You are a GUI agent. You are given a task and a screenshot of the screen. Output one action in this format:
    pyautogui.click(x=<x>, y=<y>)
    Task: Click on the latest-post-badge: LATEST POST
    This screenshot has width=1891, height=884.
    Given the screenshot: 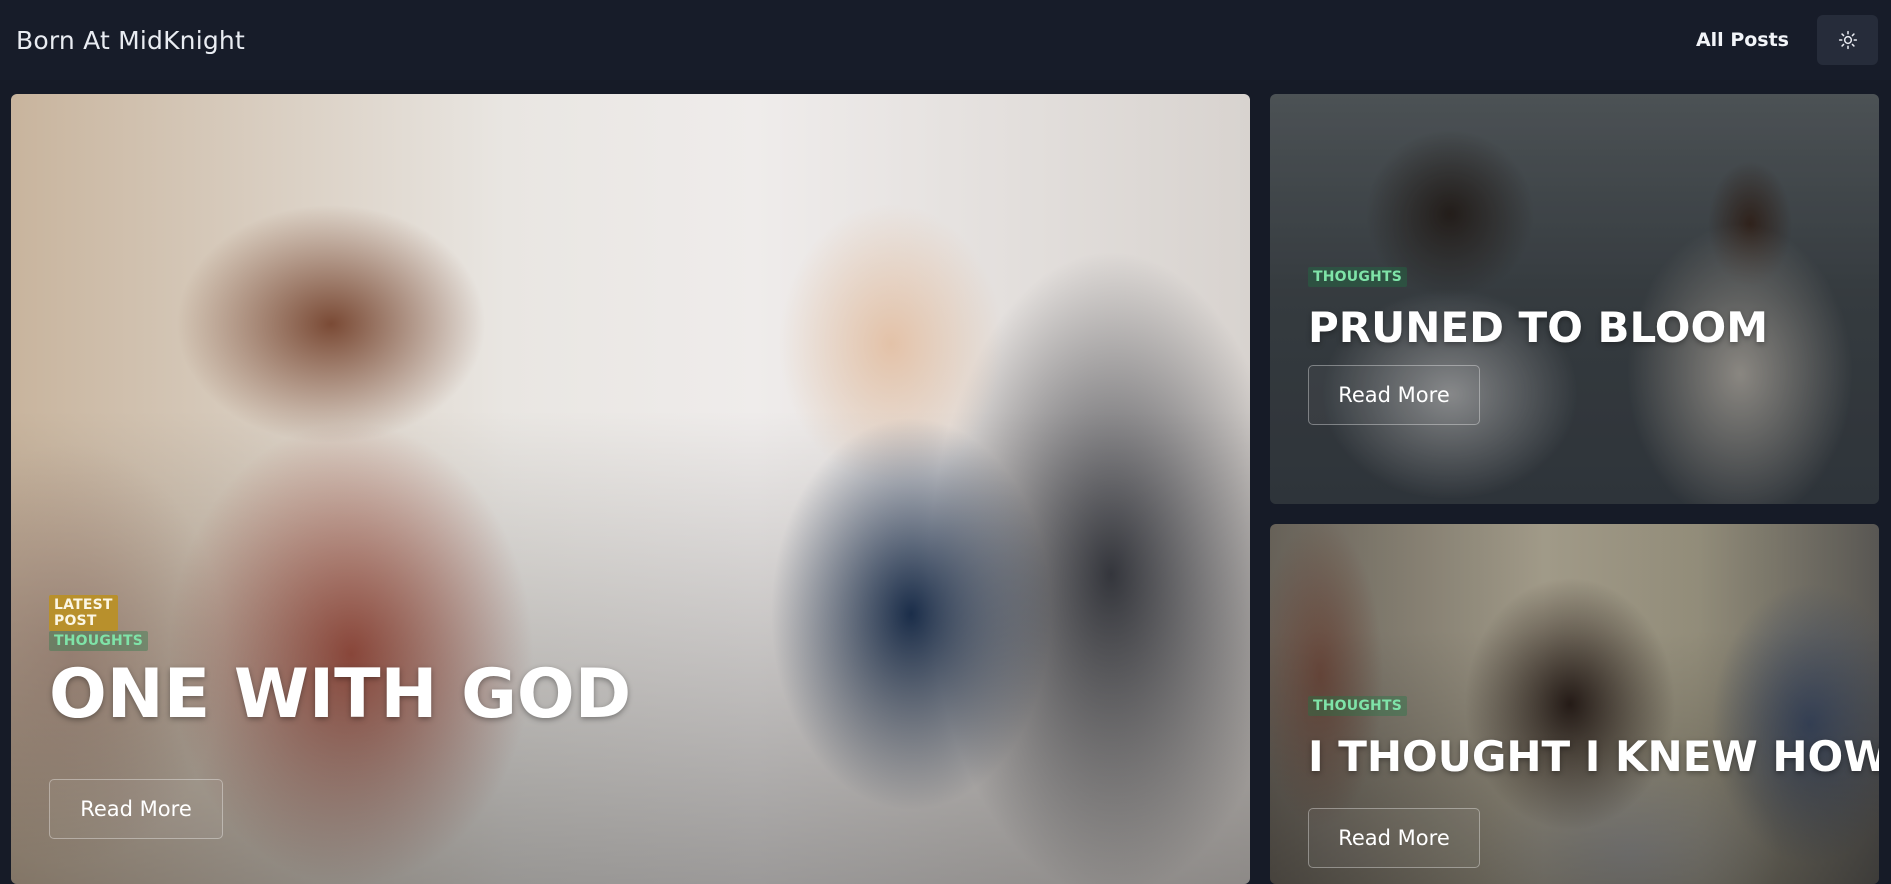 What is the action you would take?
    pyautogui.click(x=83, y=613)
    